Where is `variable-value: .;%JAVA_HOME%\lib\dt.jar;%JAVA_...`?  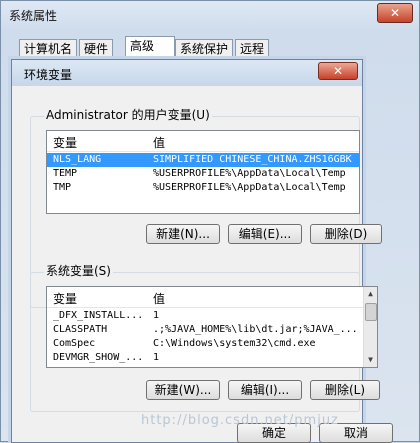 variable-value: .;%JAVA_HOME%\lib\dt.jar;%JAVA_... is located at coordinates (255, 329).